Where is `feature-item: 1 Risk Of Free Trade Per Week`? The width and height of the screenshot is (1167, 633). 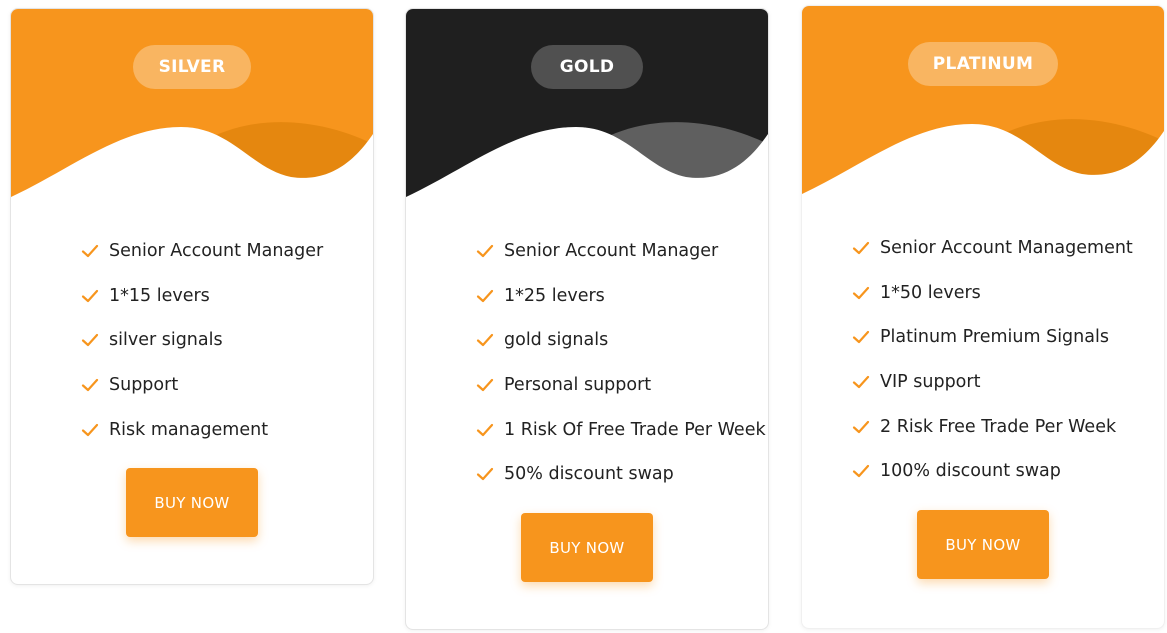 feature-item: 1 Risk Of Free Trade Per Week is located at coordinates (621, 429).